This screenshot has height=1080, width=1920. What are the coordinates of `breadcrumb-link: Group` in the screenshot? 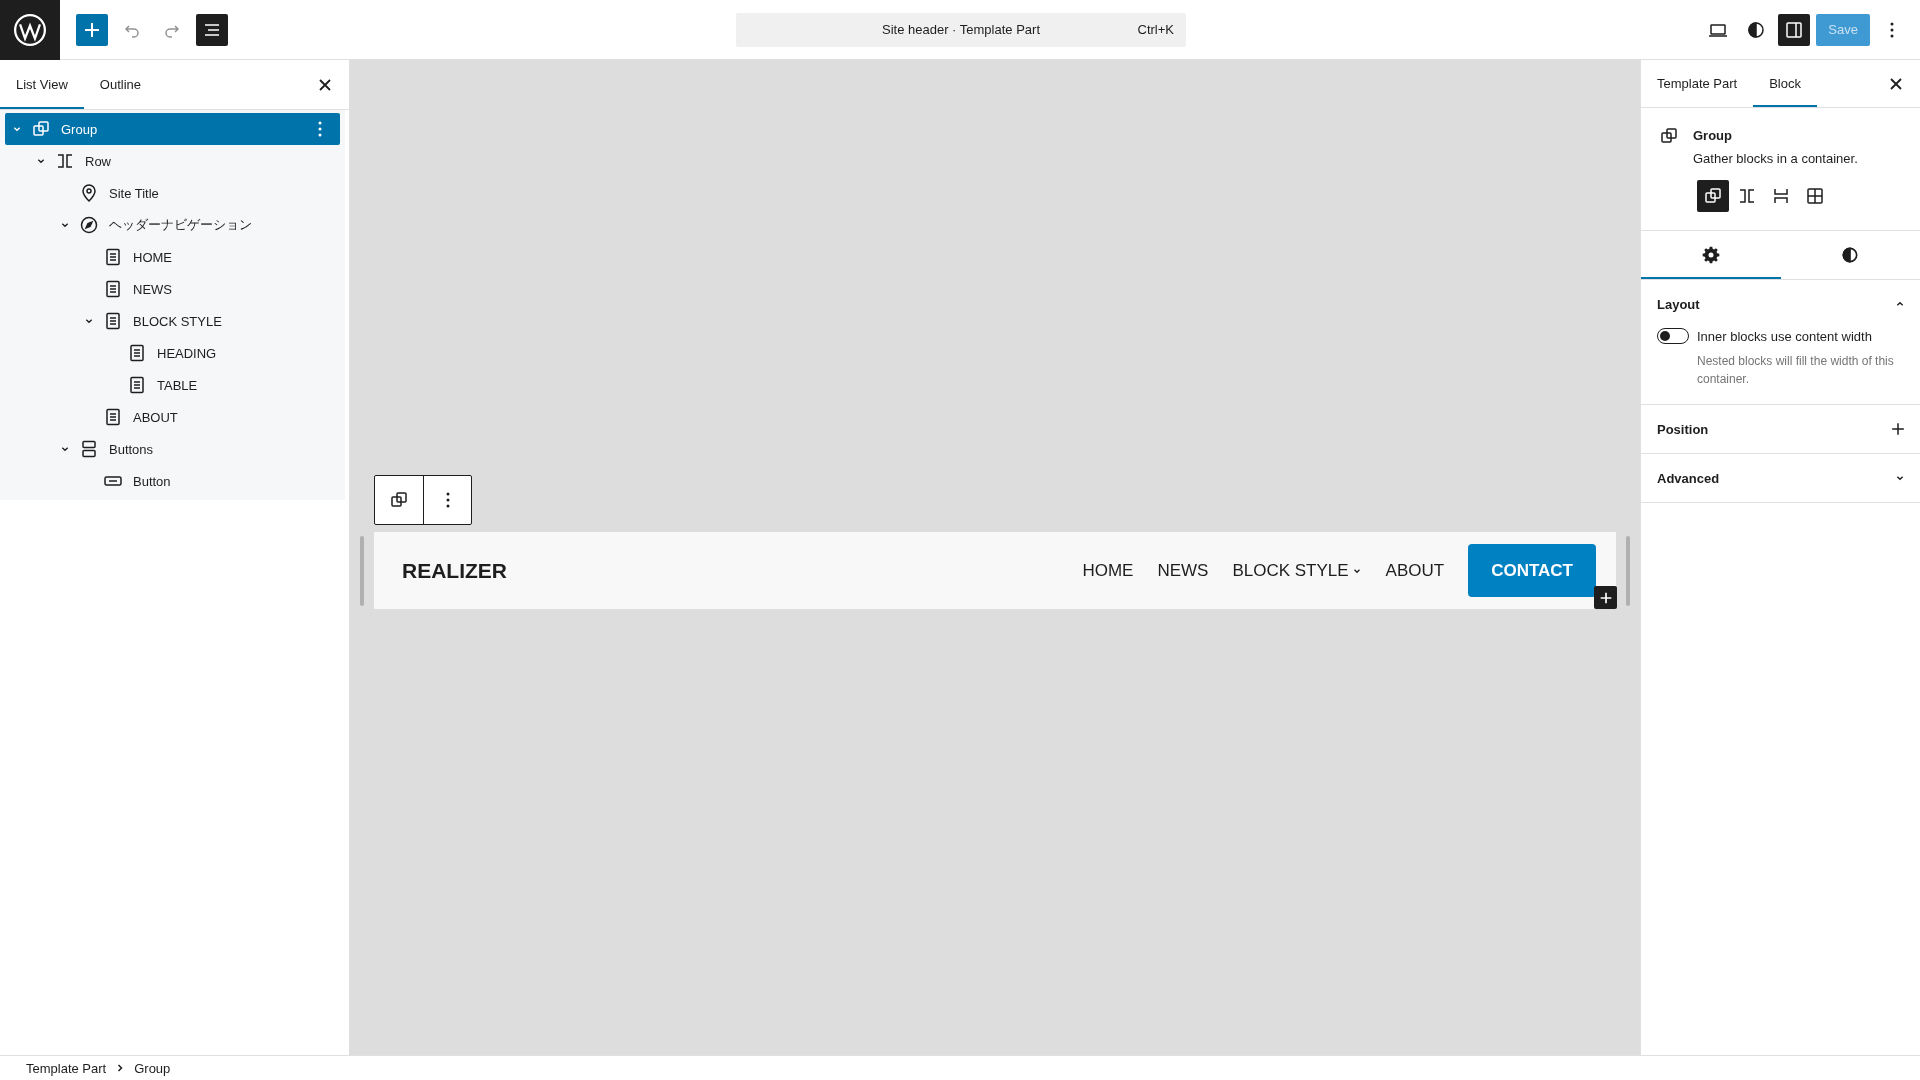 It's located at (152, 1068).